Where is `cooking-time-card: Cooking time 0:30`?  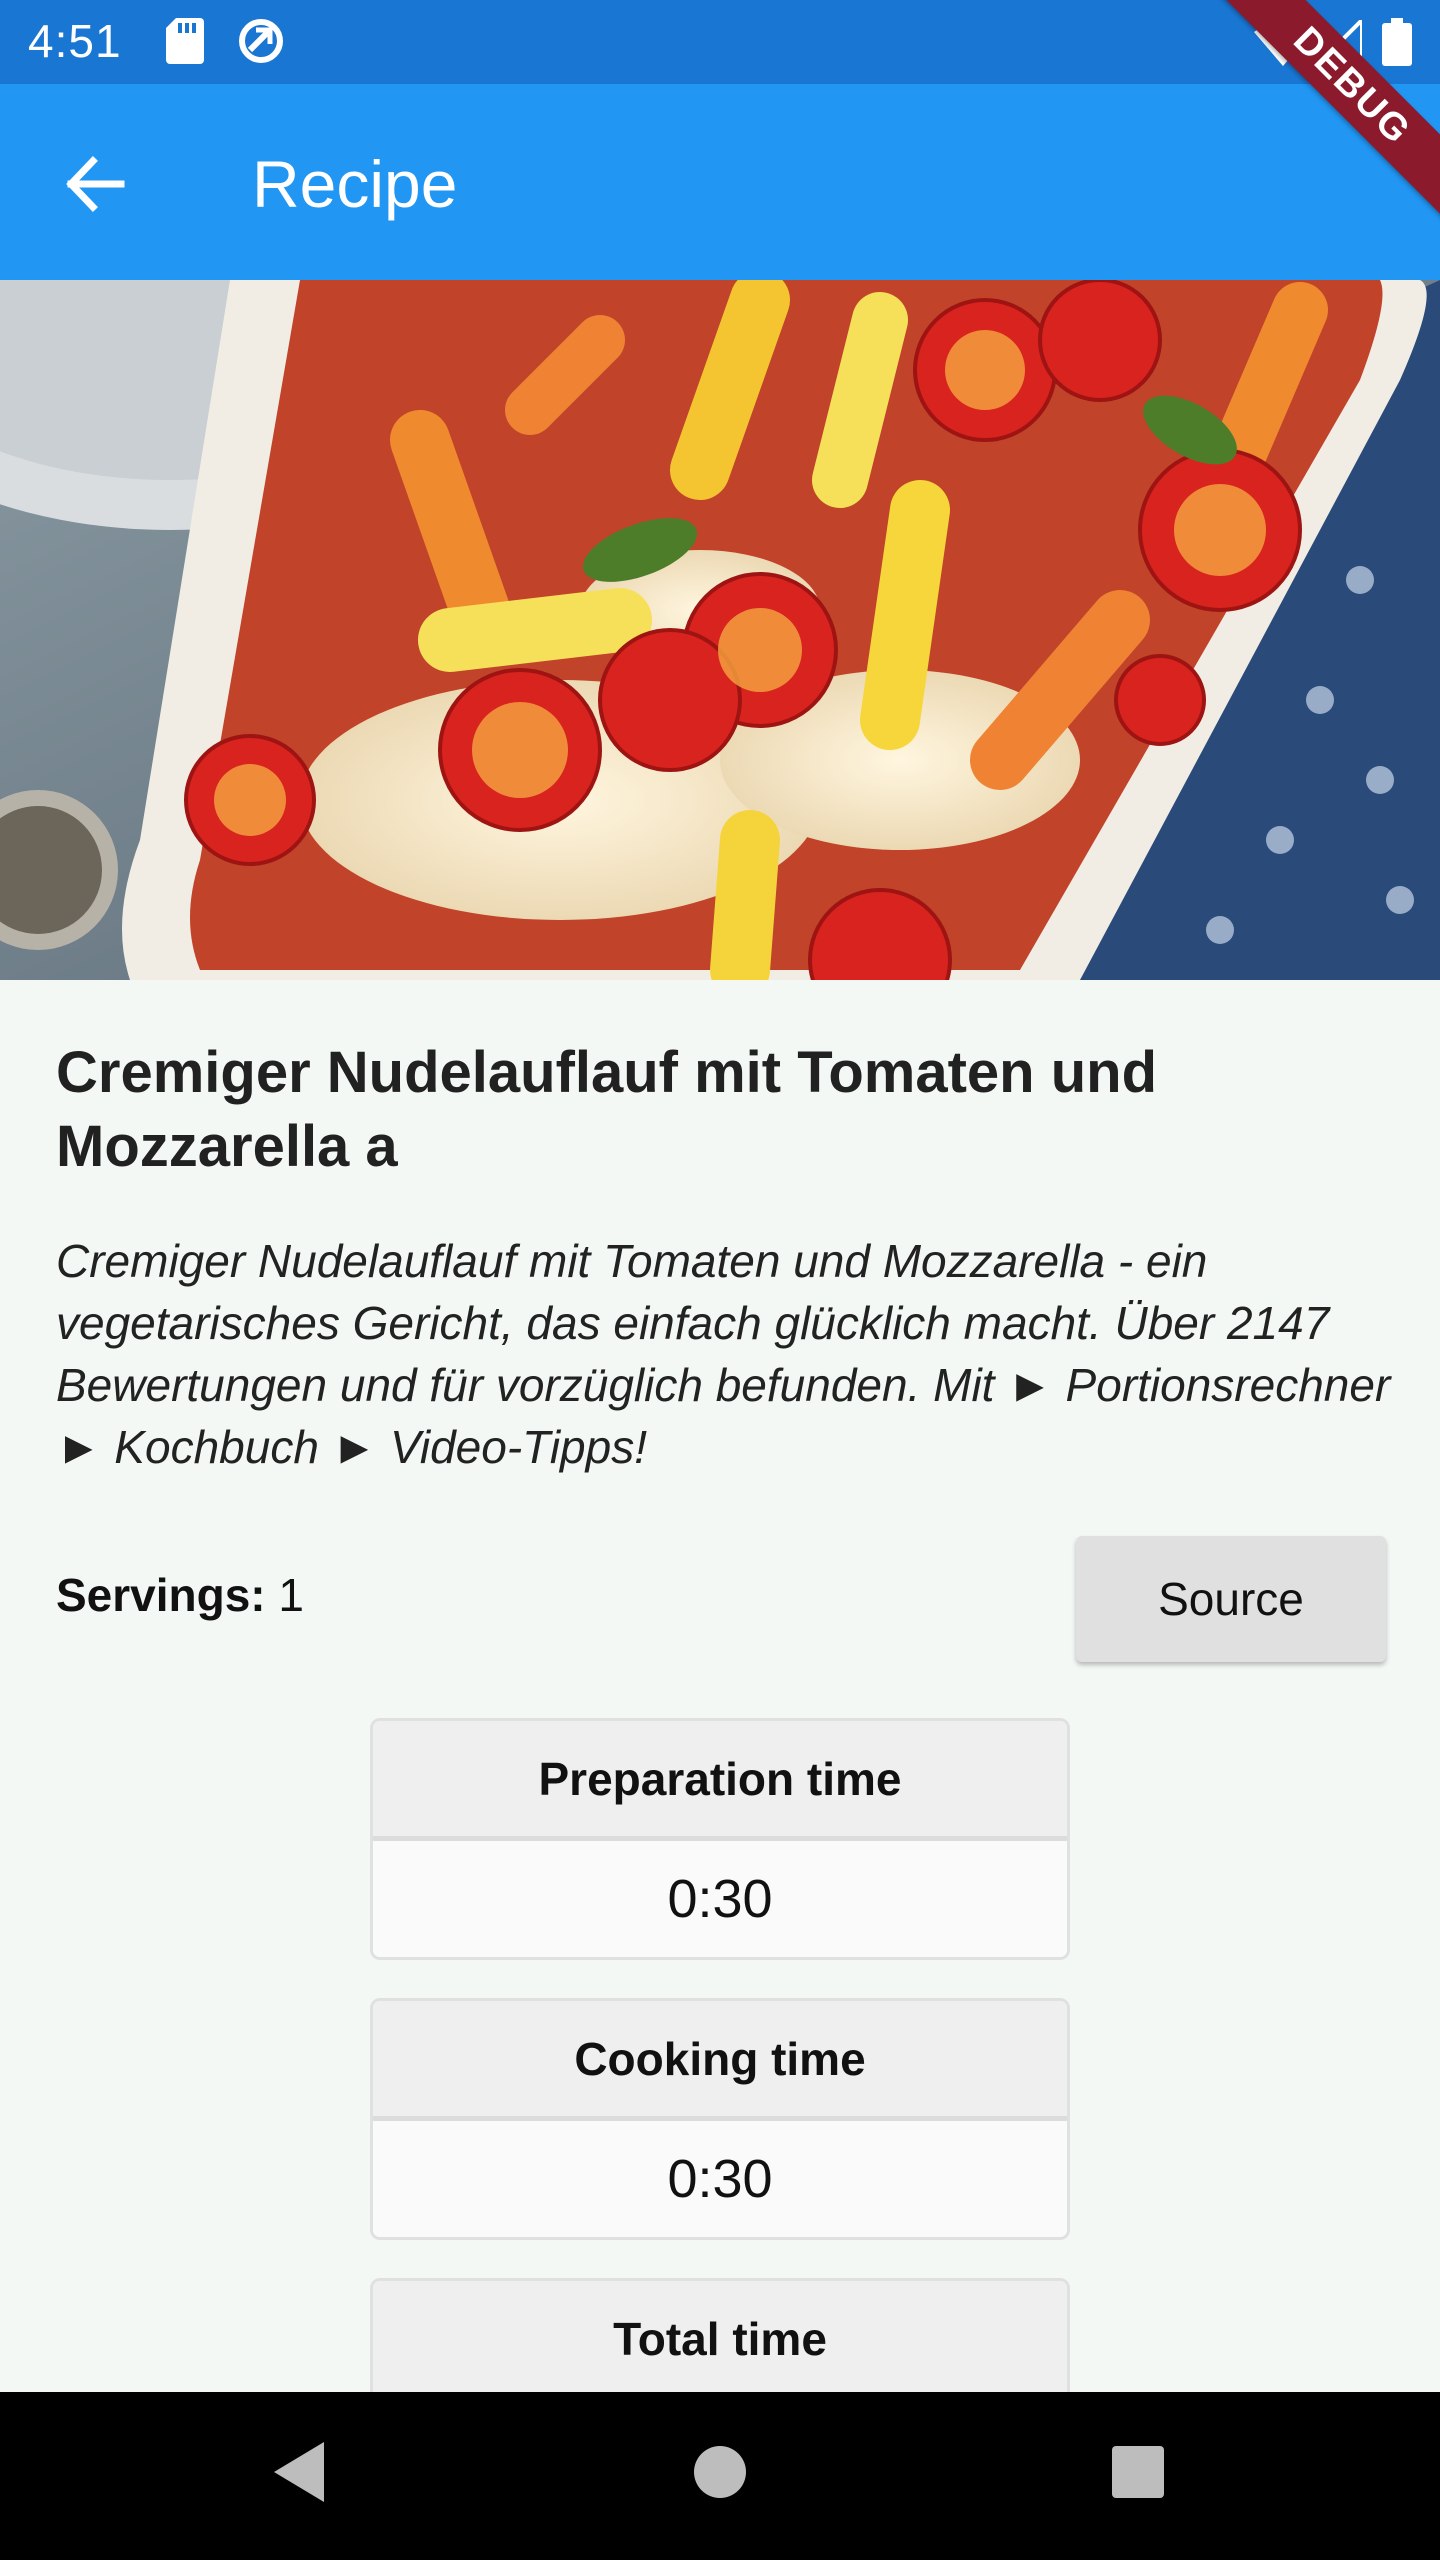 cooking-time-card: Cooking time 0:30 is located at coordinates (720, 2119).